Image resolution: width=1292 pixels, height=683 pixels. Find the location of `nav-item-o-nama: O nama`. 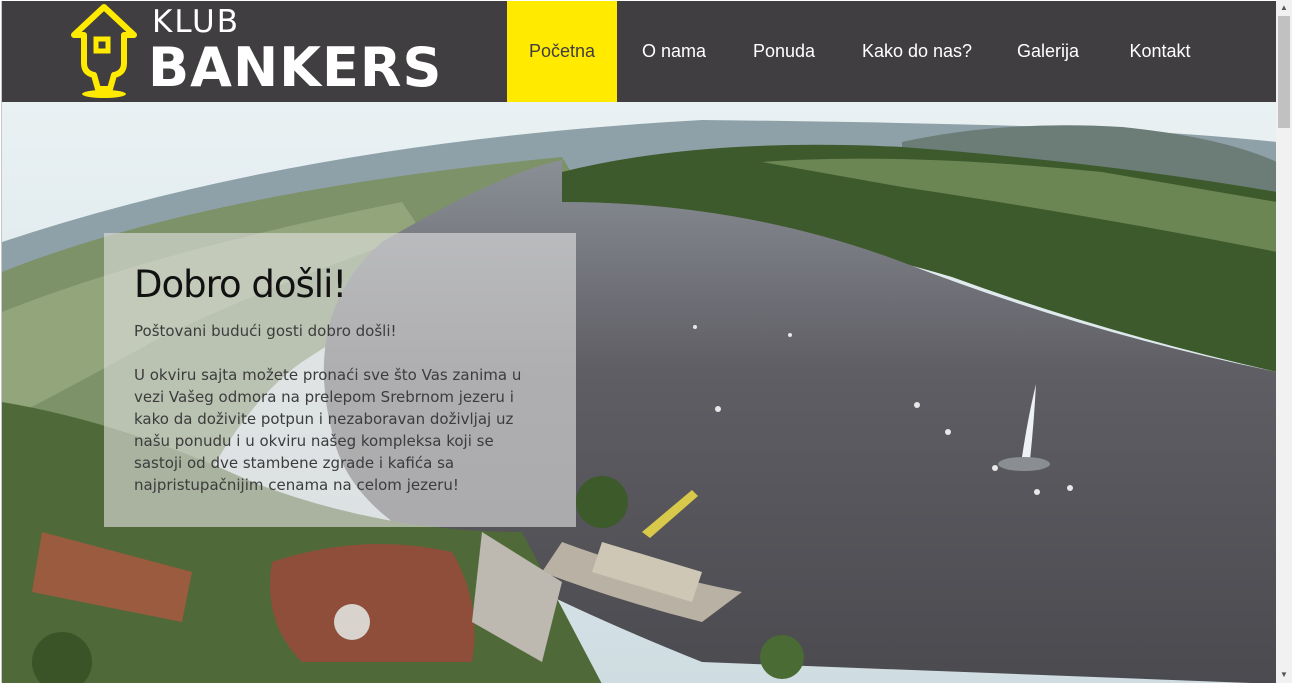

nav-item-o-nama: O nama is located at coordinates (674, 51).